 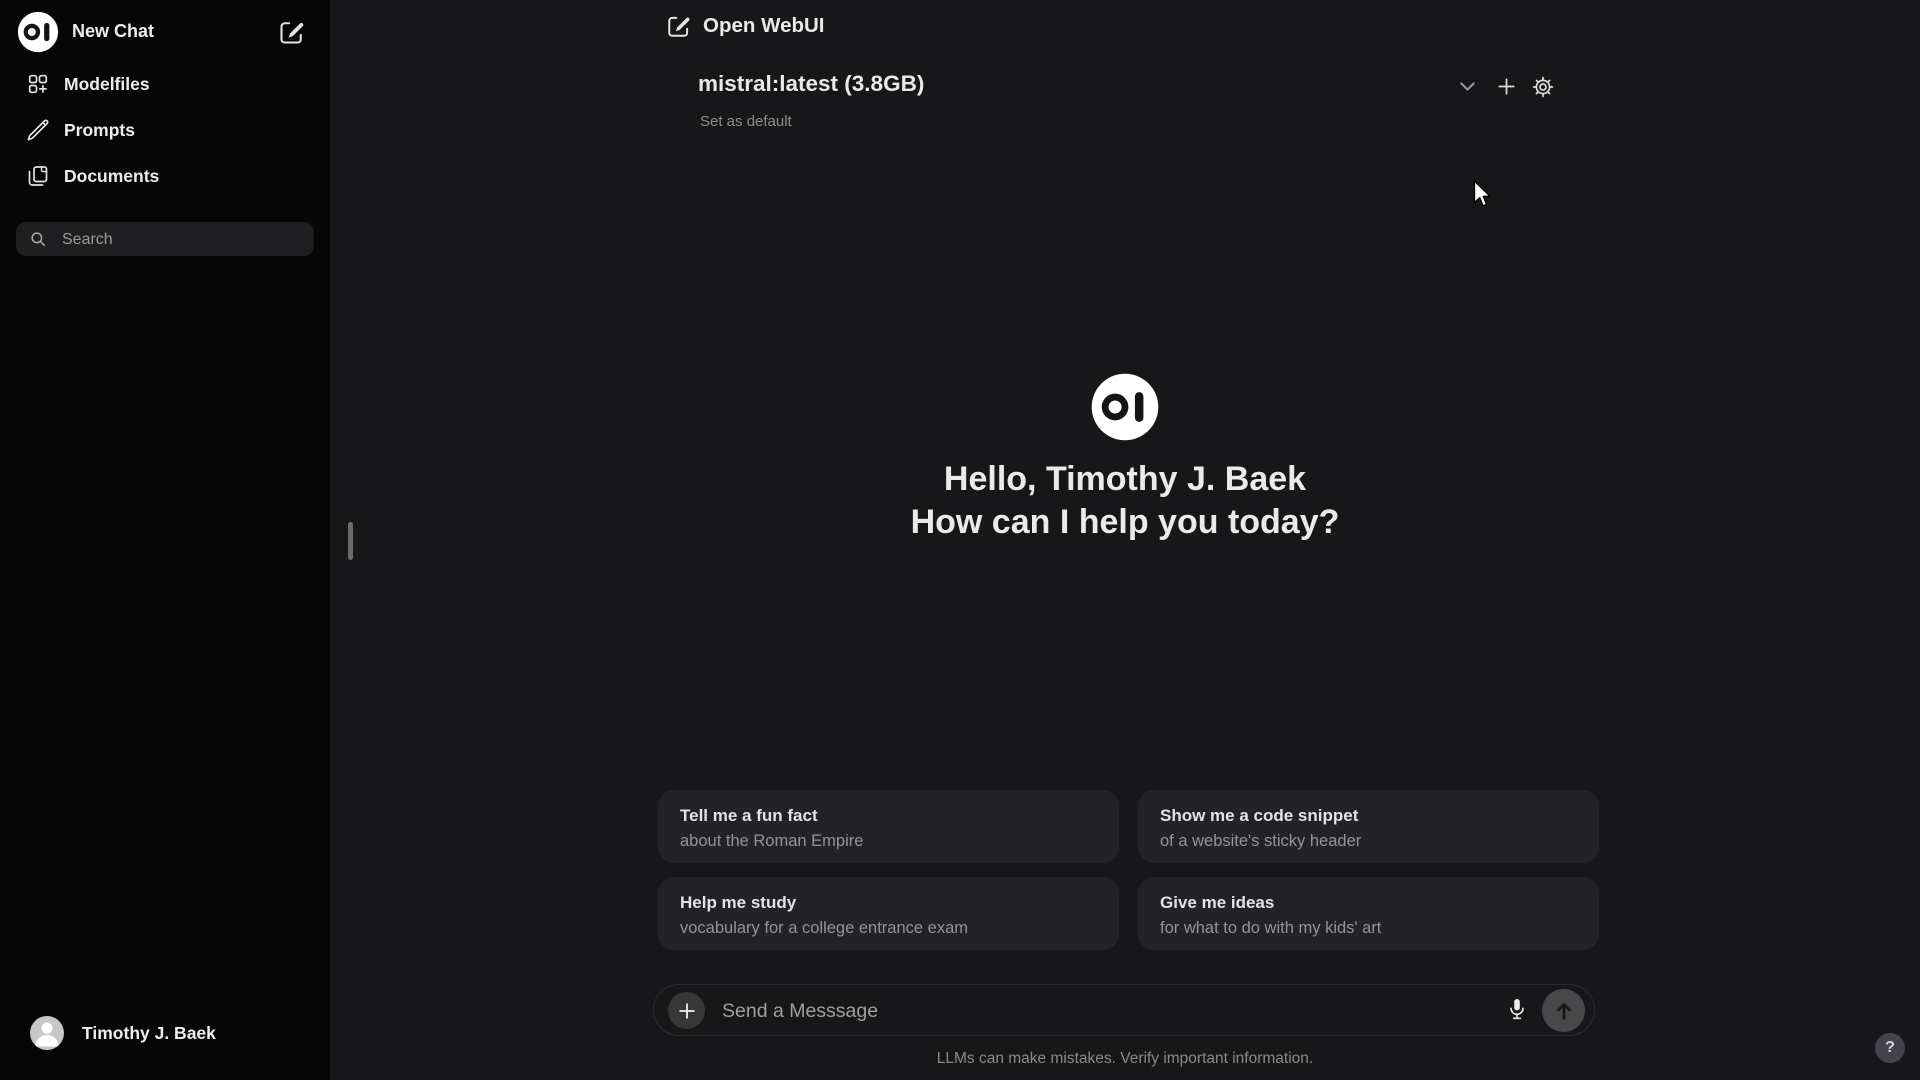 What do you see at coordinates (38, 84) in the screenshot?
I see `squares-plus-icon` at bounding box center [38, 84].